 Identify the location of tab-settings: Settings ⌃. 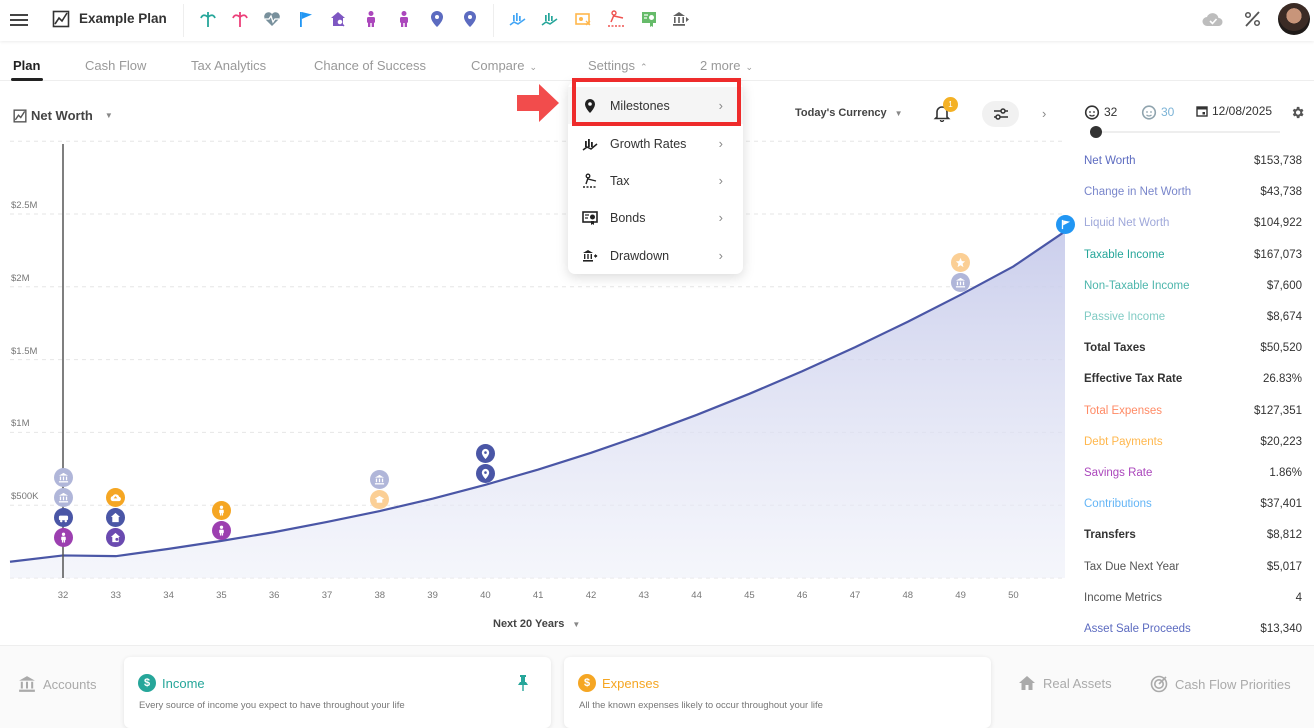
(618, 65).